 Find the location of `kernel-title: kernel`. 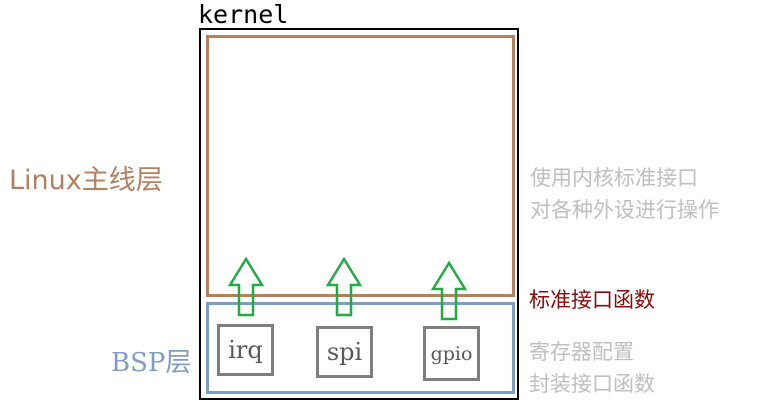

kernel-title: kernel is located at coordinates (243, 14).